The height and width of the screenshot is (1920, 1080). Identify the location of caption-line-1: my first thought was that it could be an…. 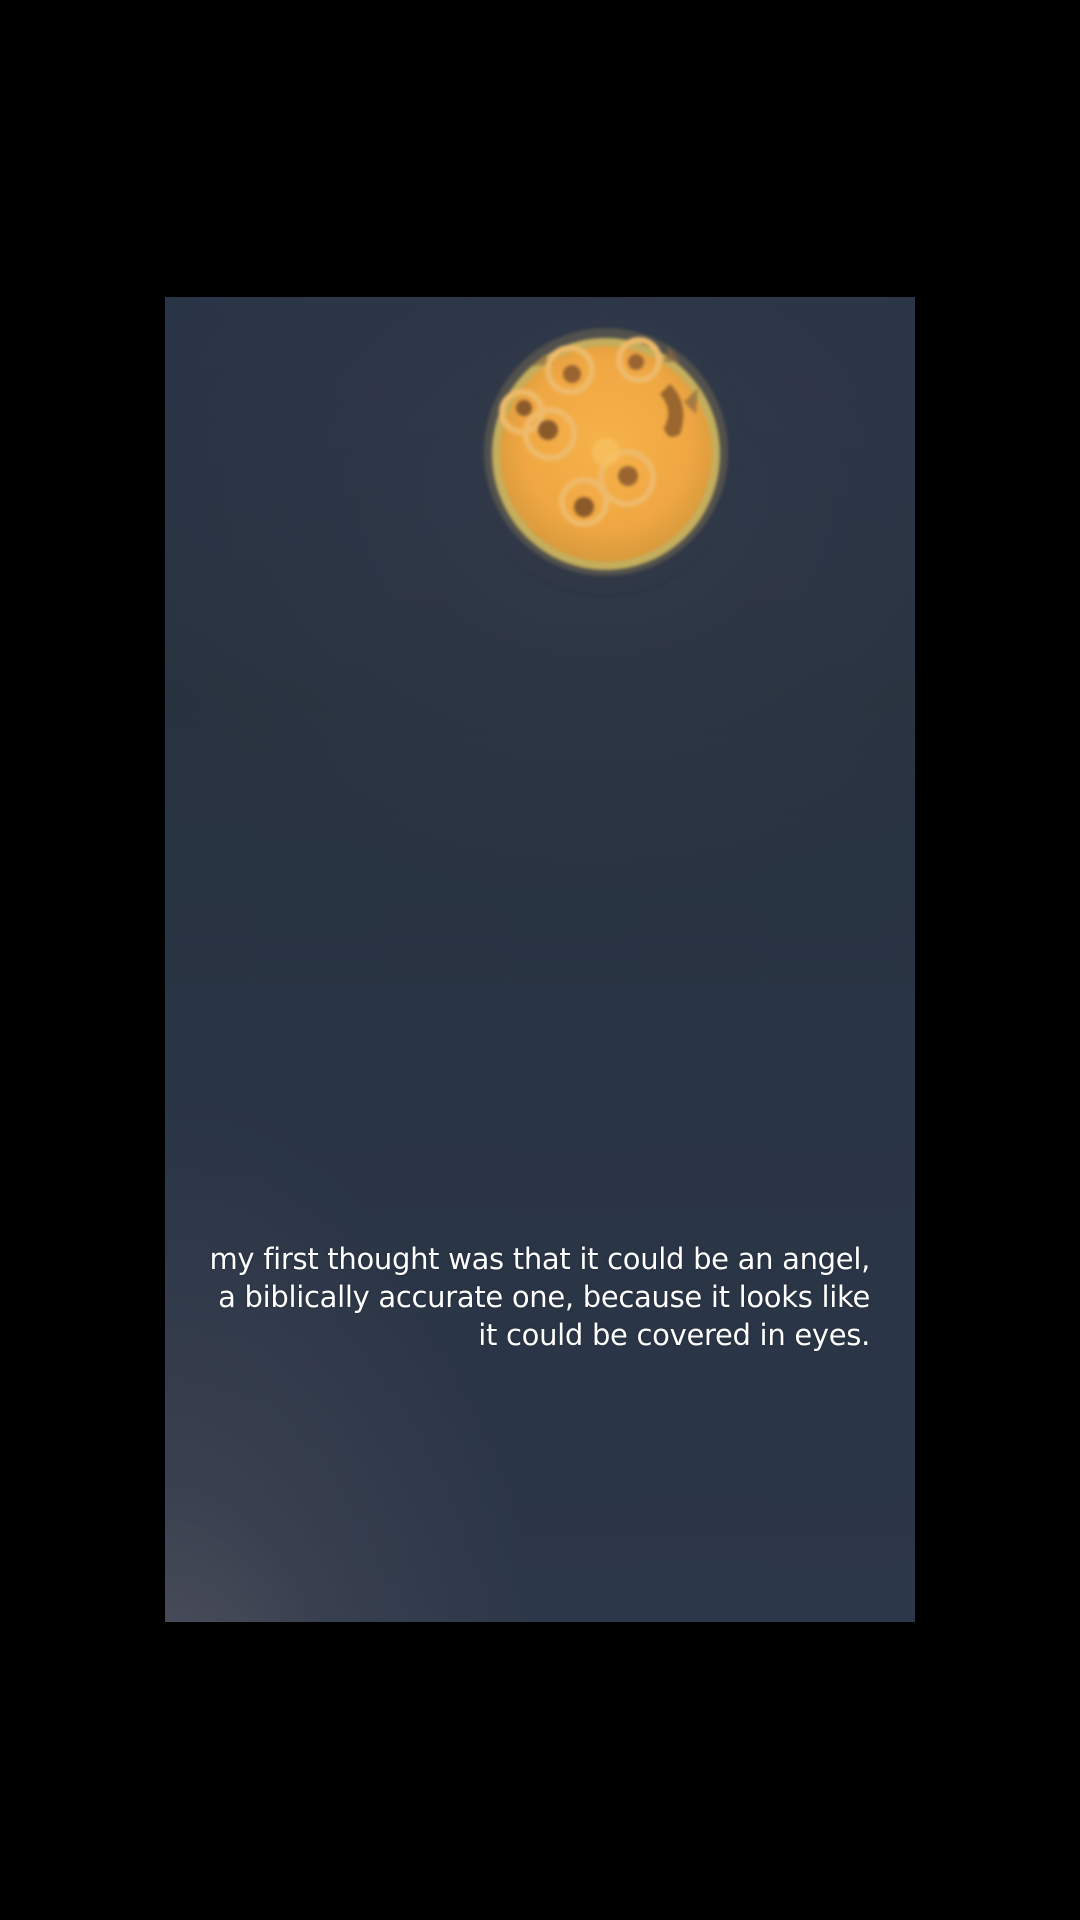
(539, 1259).